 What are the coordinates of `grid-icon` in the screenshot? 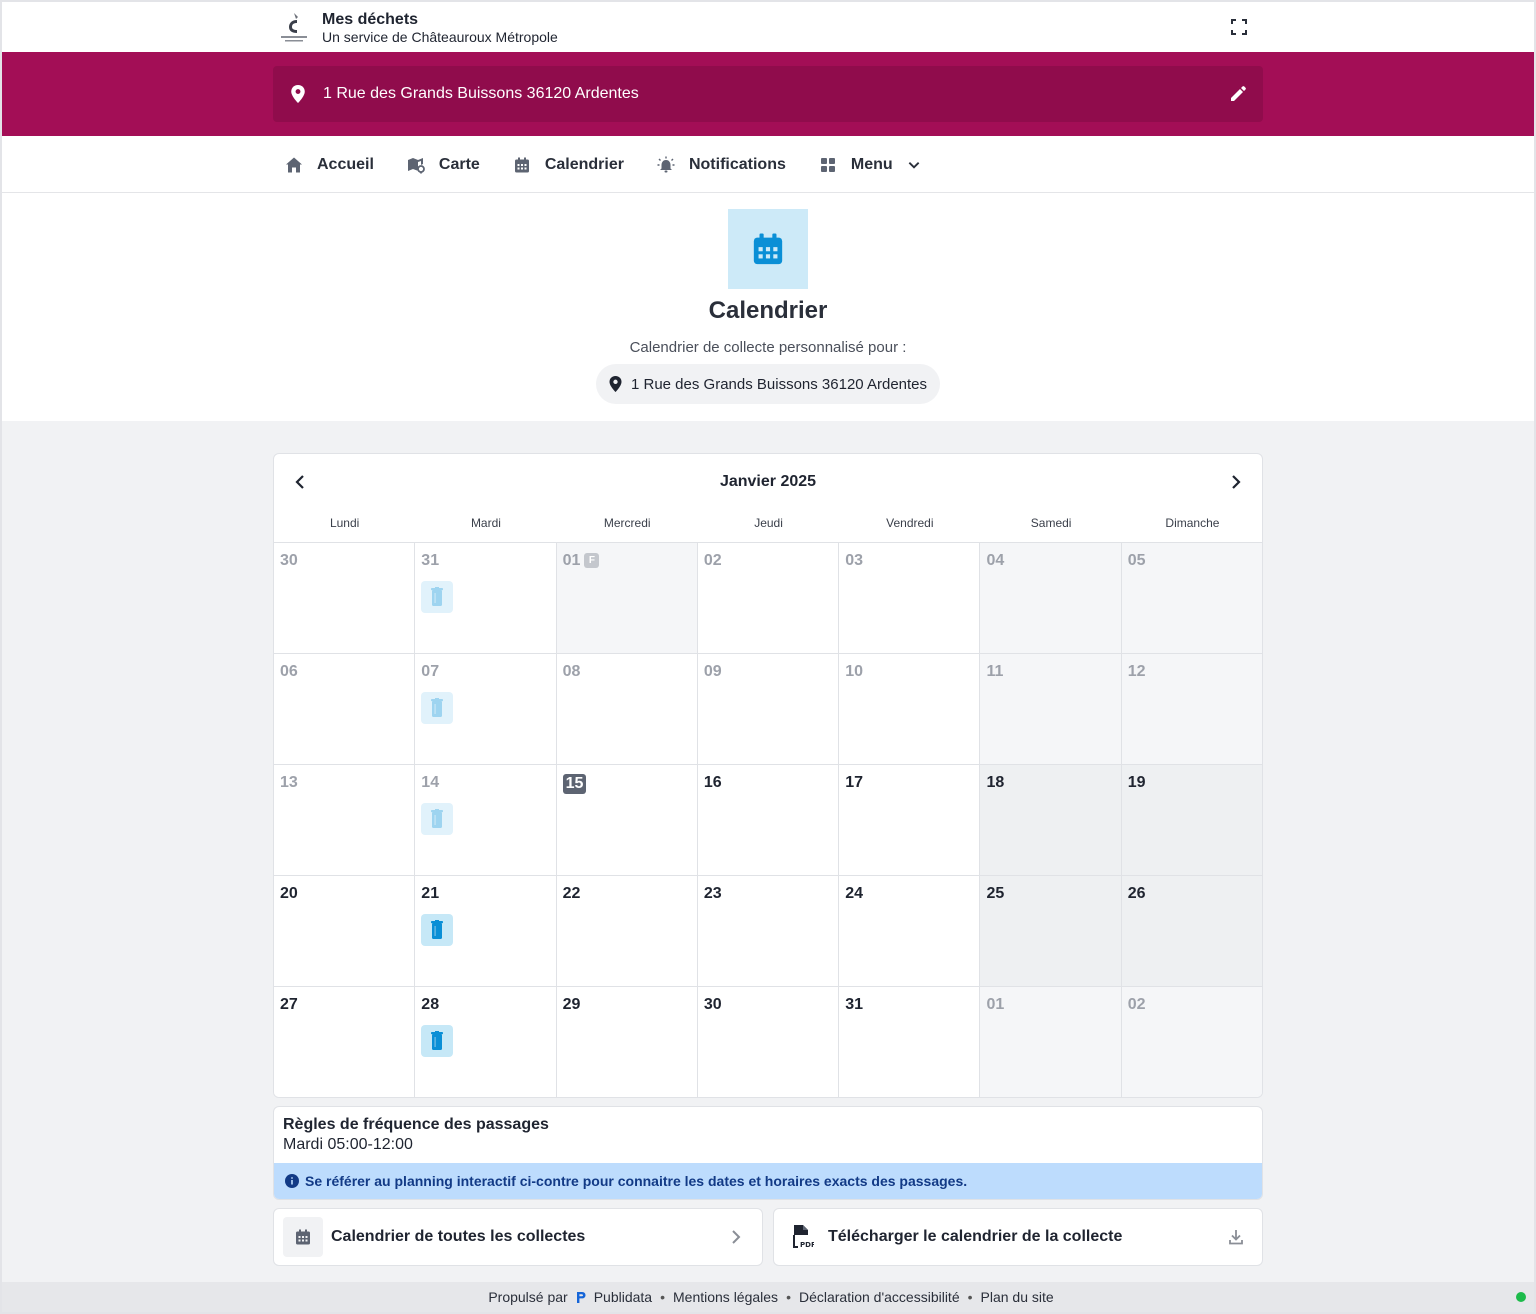 It's located at (827, 164).